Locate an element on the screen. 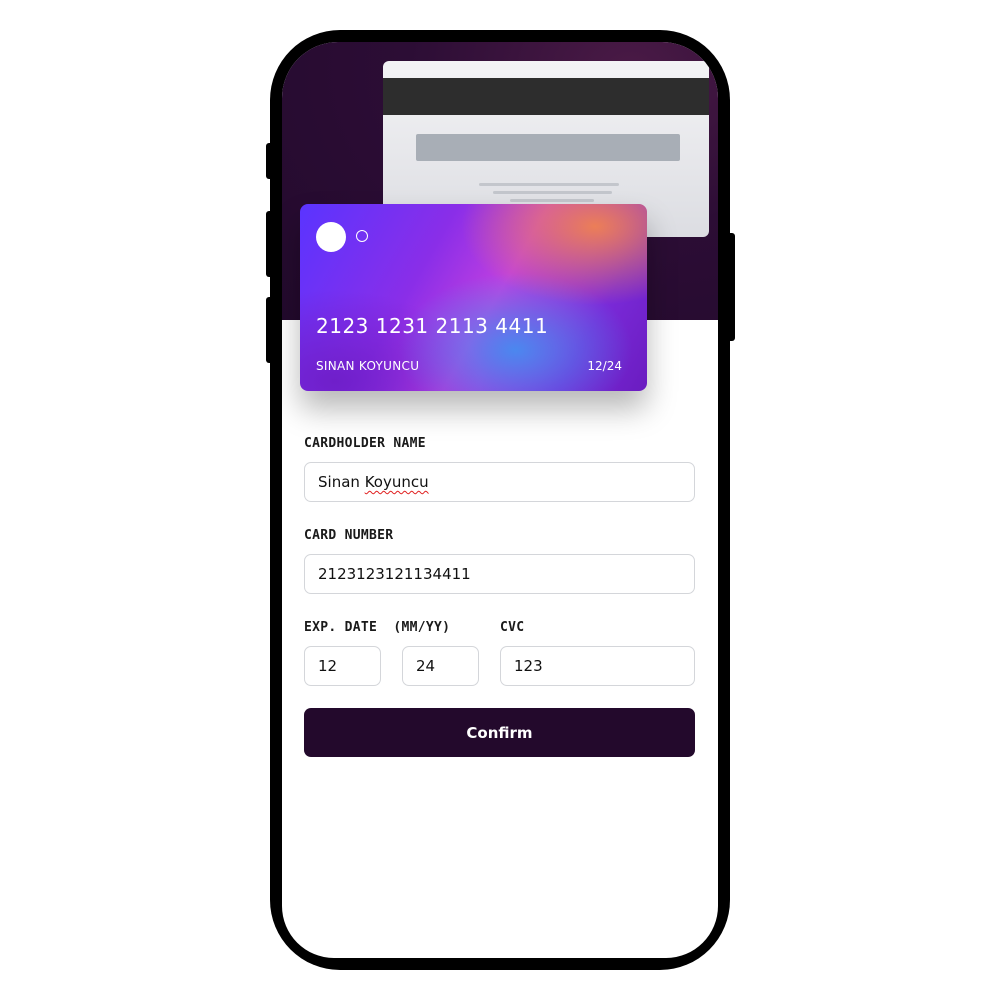  cvc-label: CVC is located at coordinates (512, 627).